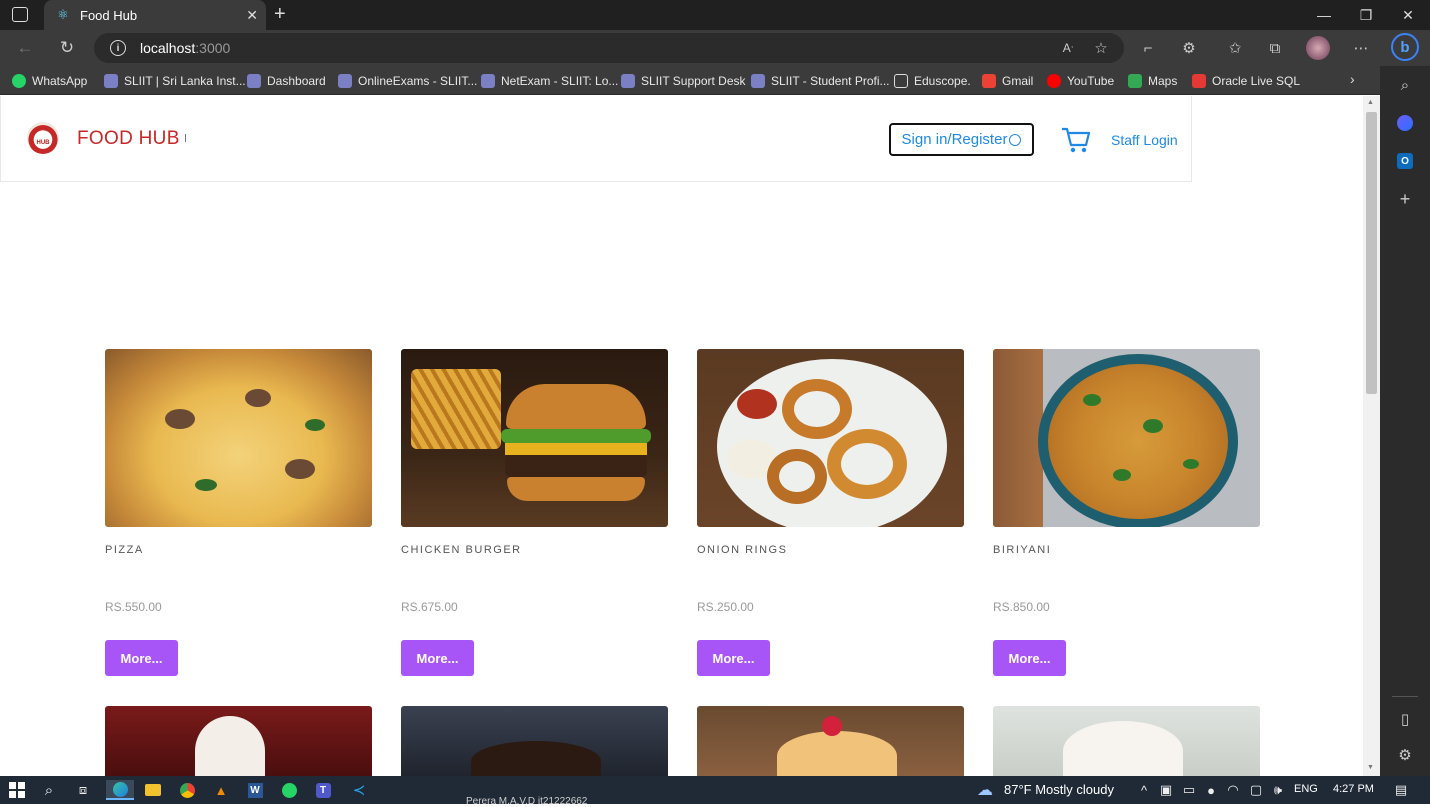 The image size is (1430, 807). I want to click on scroll-up-icon: ▲, so click(1370, 102).